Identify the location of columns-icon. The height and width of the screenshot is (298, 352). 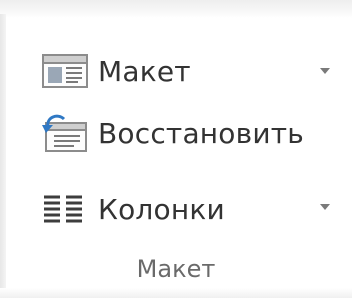
(69, 209).